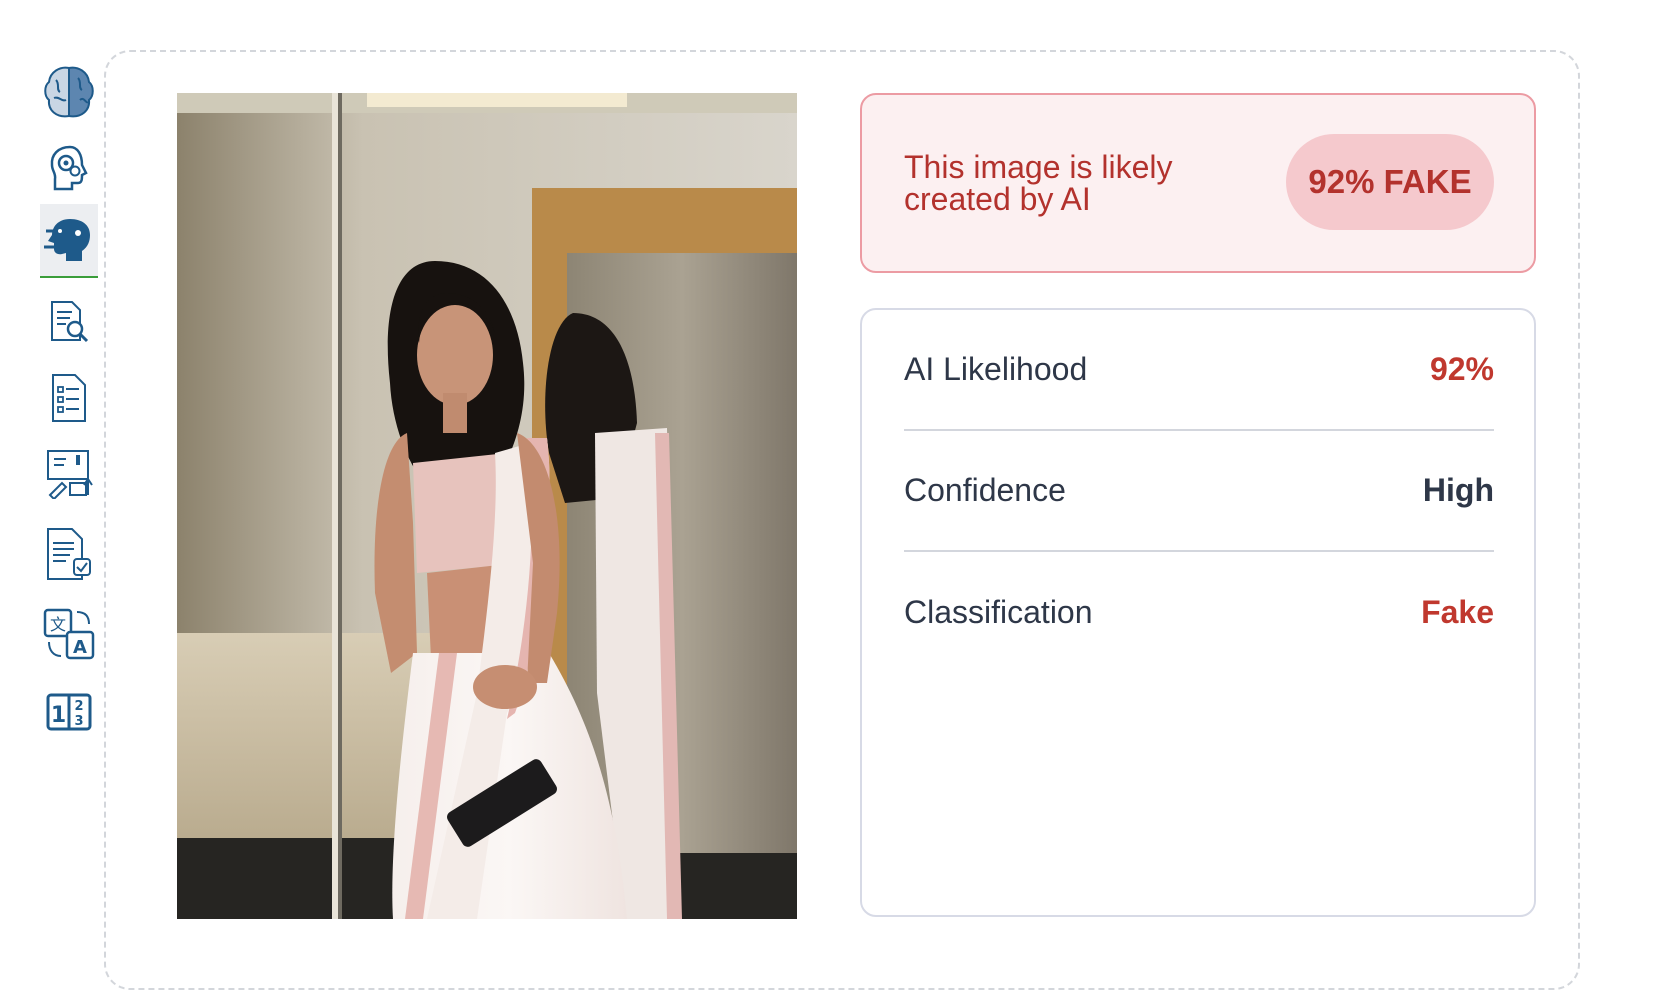 The width and height of the screenshot is (1668, 990). What do you see at coordinates (80, 647) in the screenshot?
I see `svg-text: A` at bounding box center [80, 647].